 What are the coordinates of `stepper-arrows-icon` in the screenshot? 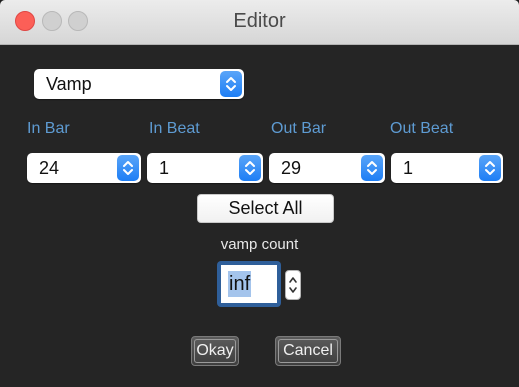 It's located at (293, 285).